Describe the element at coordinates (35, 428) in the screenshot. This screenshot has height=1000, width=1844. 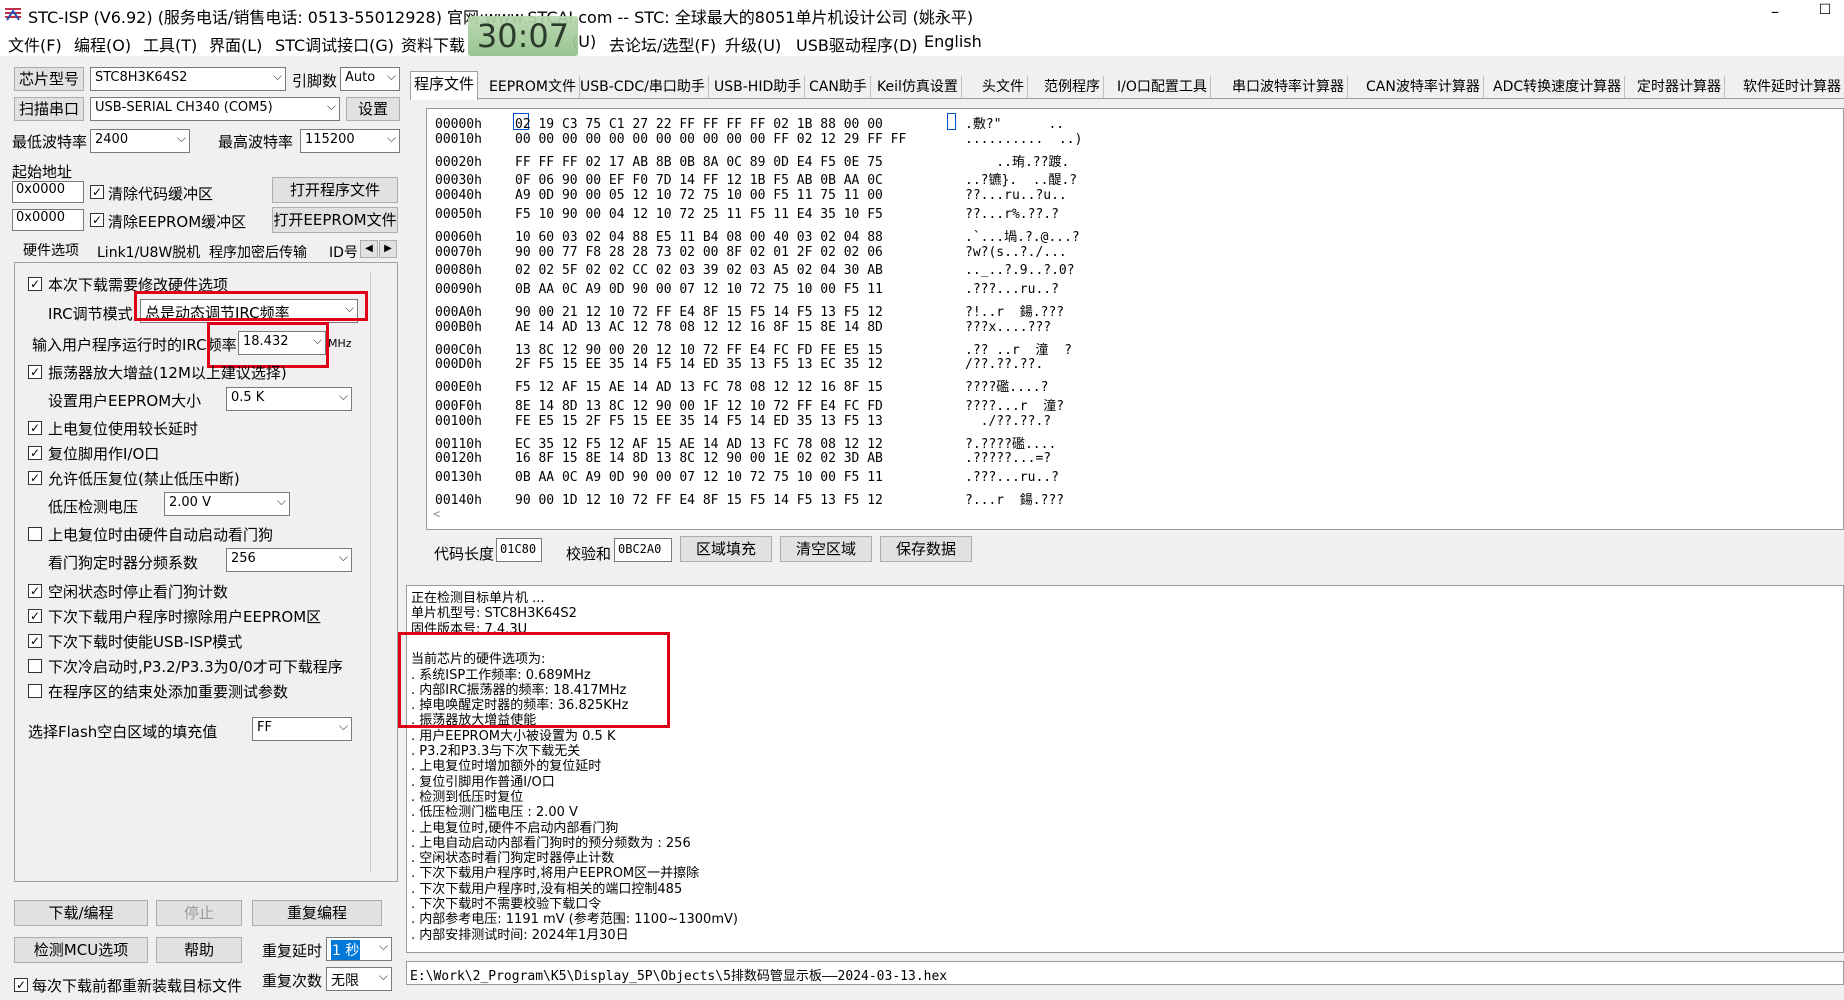
I see `por-delay-checkbox: ✓` at that location.